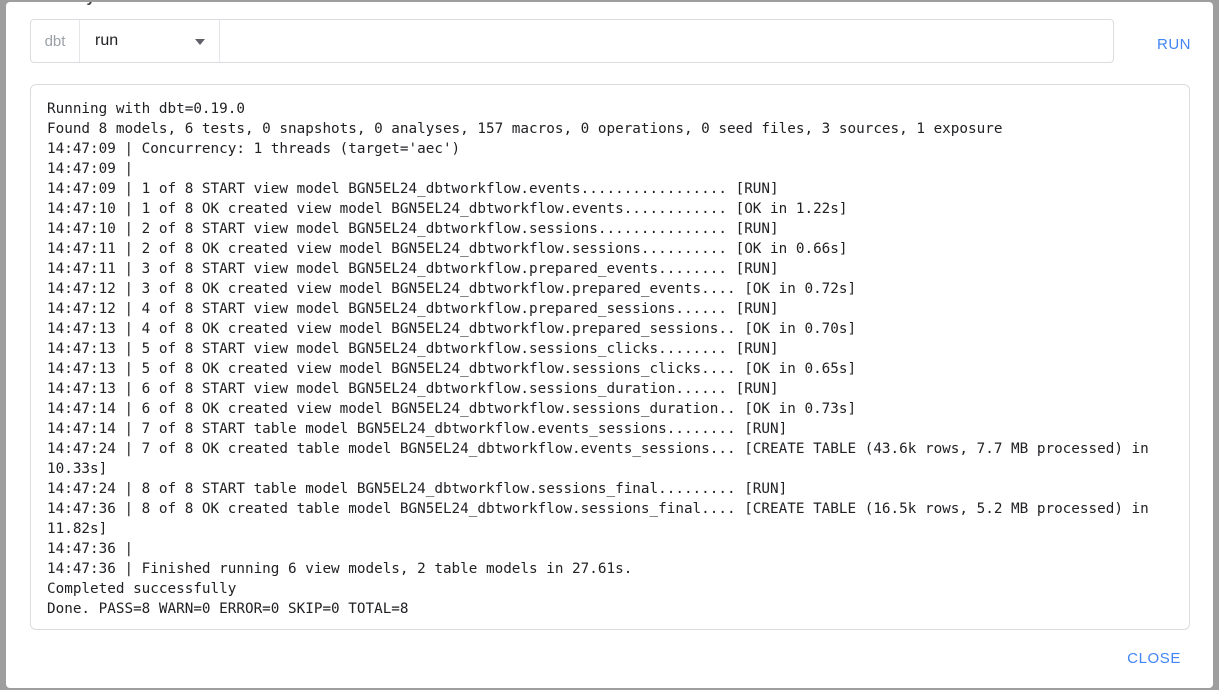 The image size is (1219, 690). I want to click on dialog-footer: CLOSE, so click(609, 660).